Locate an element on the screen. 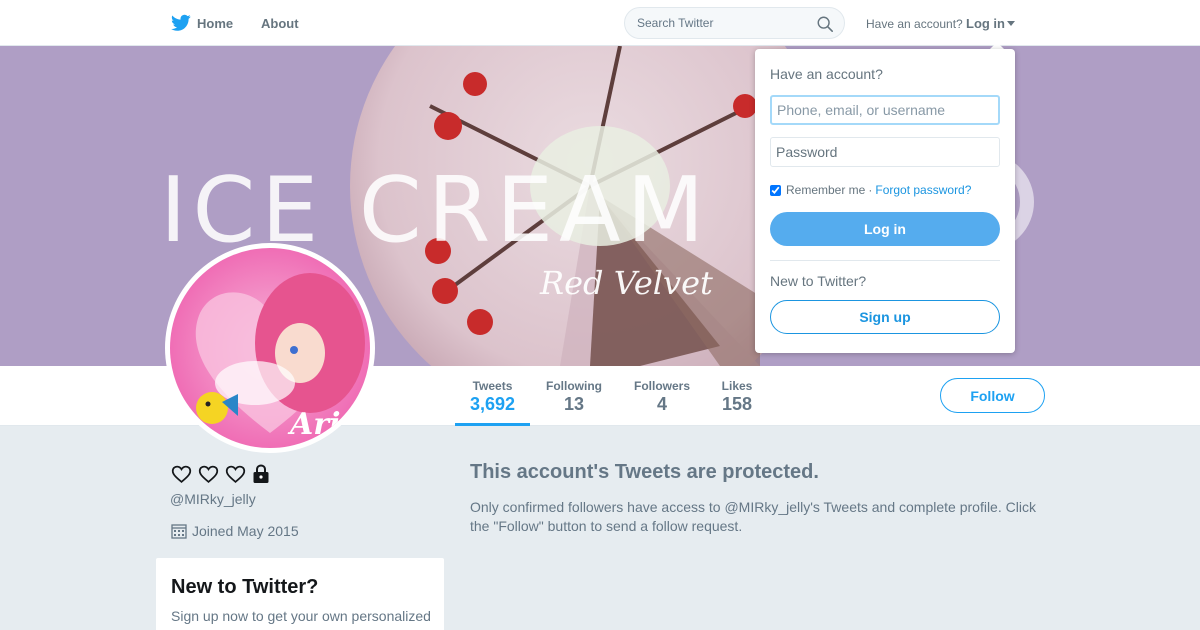 The height and width of the screenshot is (630, 1200). signup-button: Sign up is located at coordinates (885, 317).